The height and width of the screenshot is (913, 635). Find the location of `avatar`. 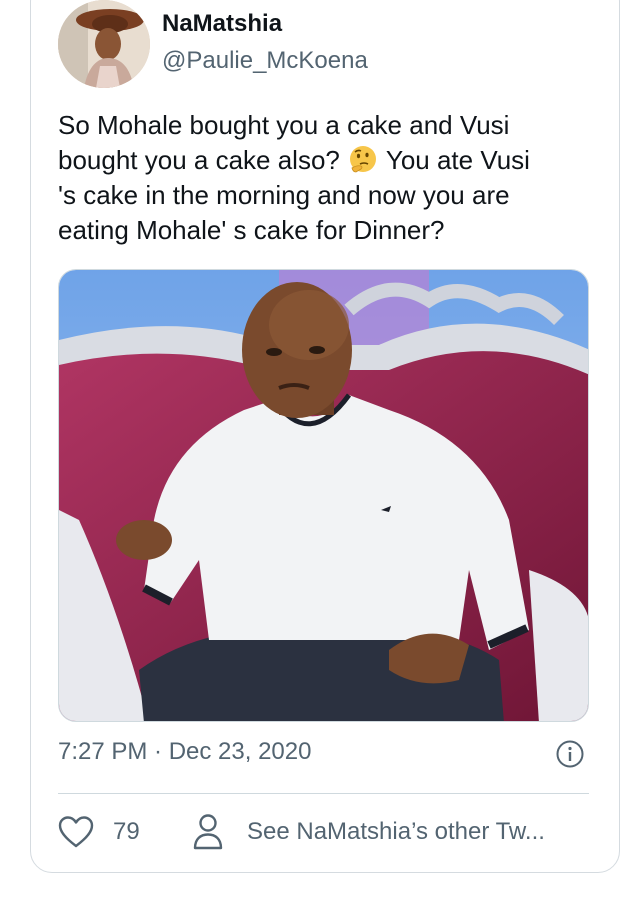

avatar is located at coordinates (104, 44).